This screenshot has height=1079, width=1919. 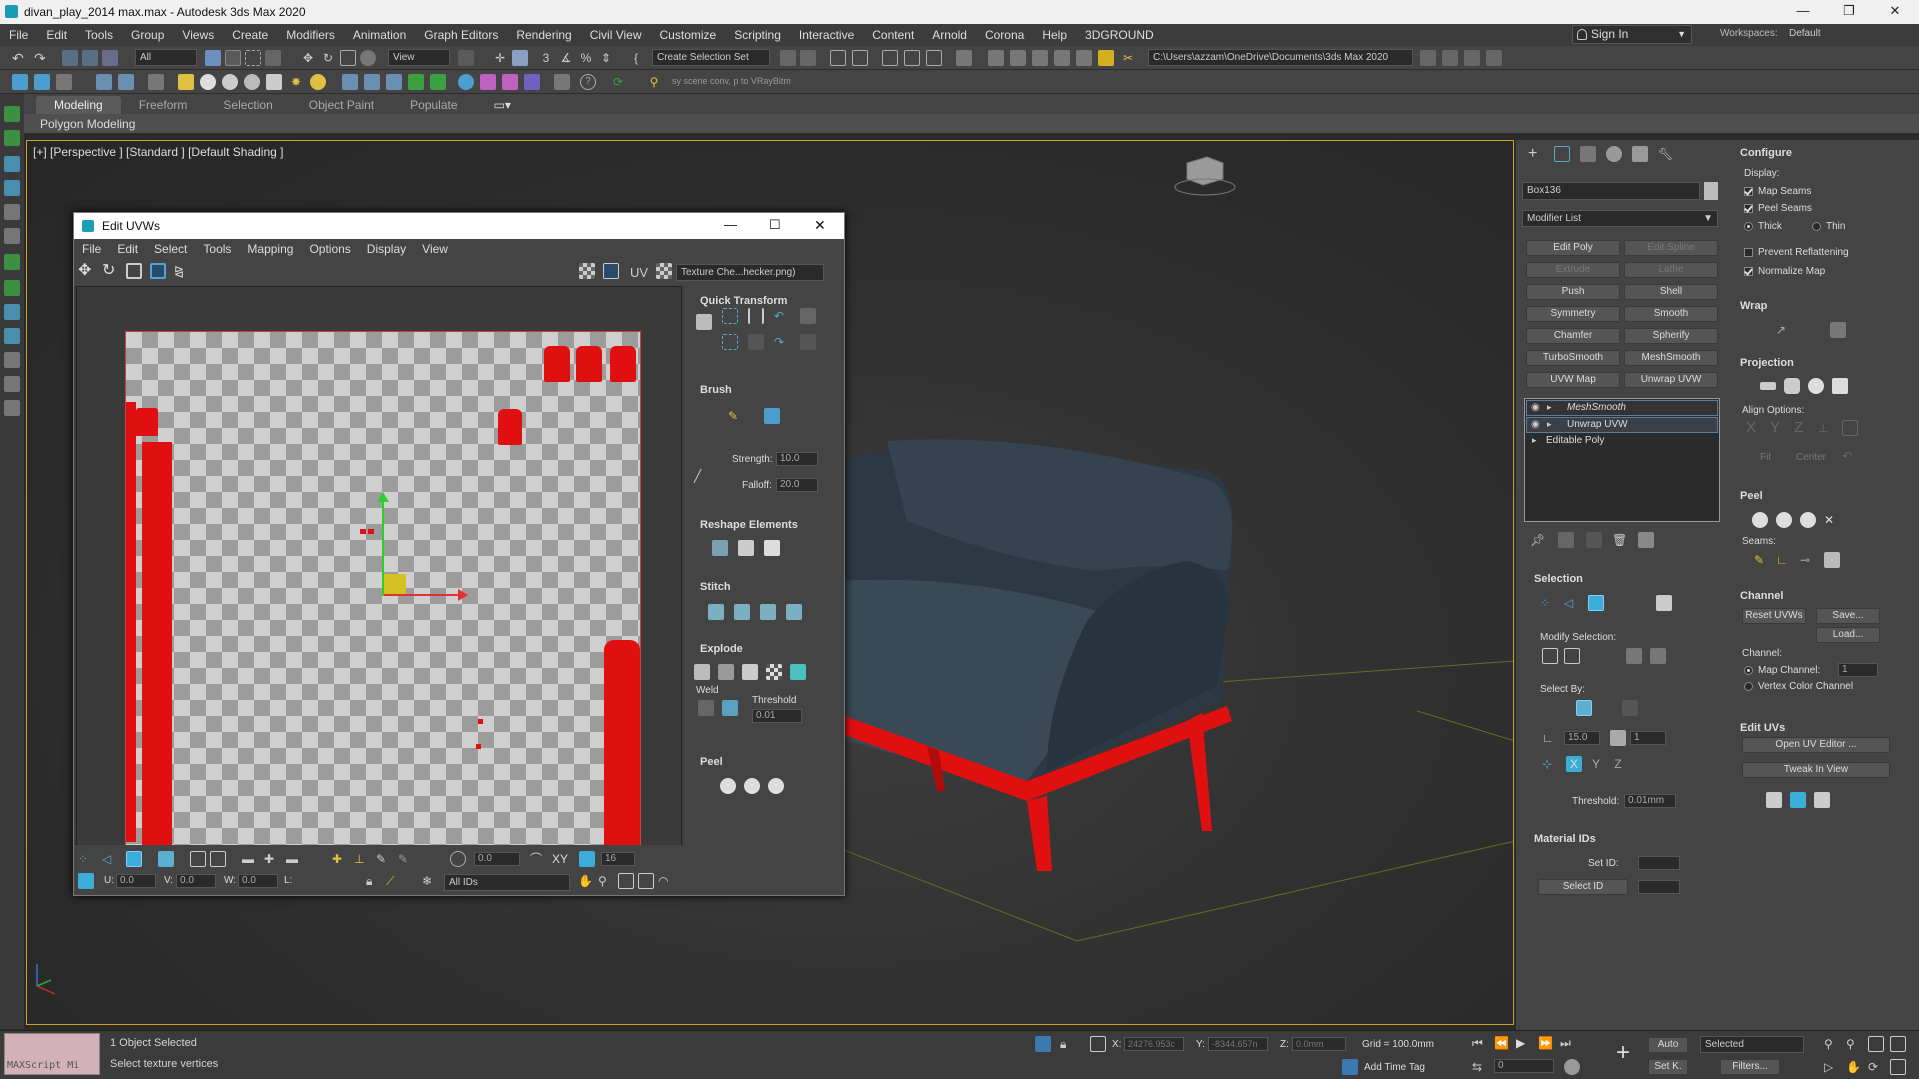 I want to click on uvw-menu-select: Select, so click(x=170, y=249).